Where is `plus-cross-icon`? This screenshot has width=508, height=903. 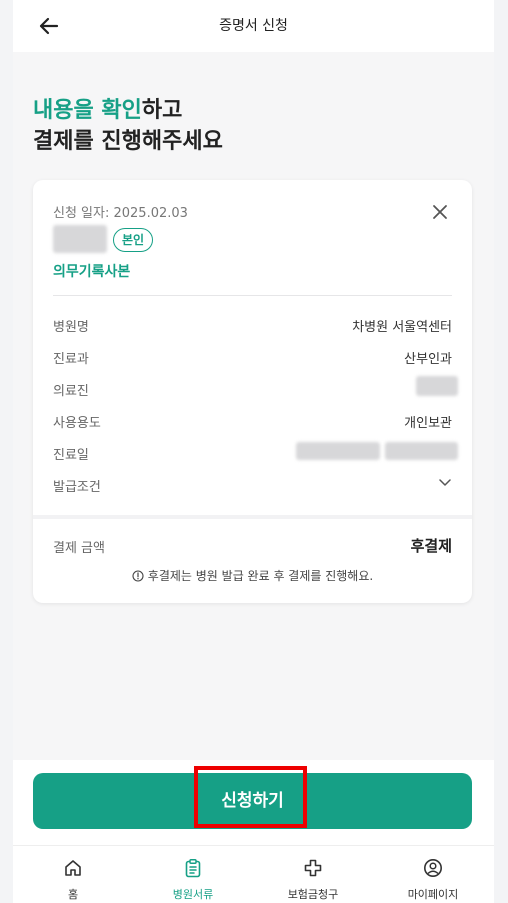 plus-cross-icon is located at coordinates (313, 868).